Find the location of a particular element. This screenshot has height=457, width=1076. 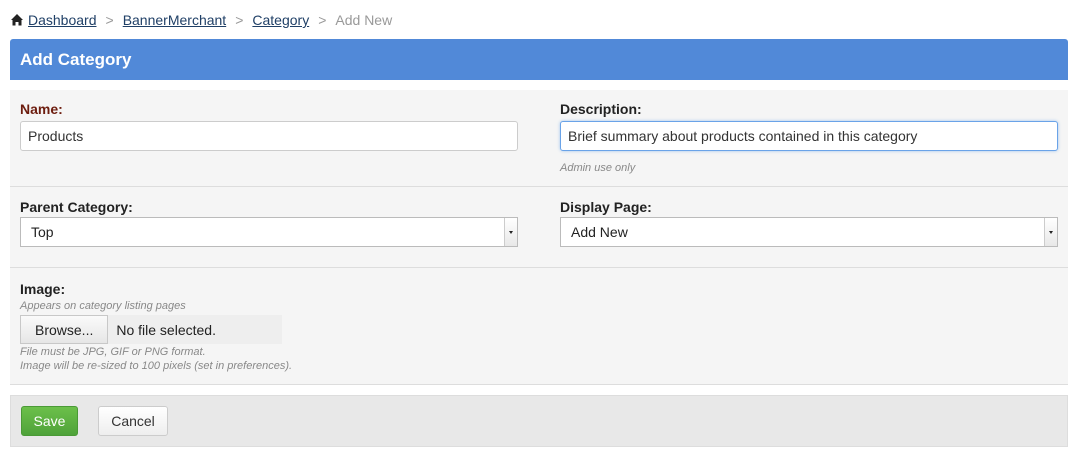

parent-category-field-group: Parent Category: Top is located at coordinates (269, 223).